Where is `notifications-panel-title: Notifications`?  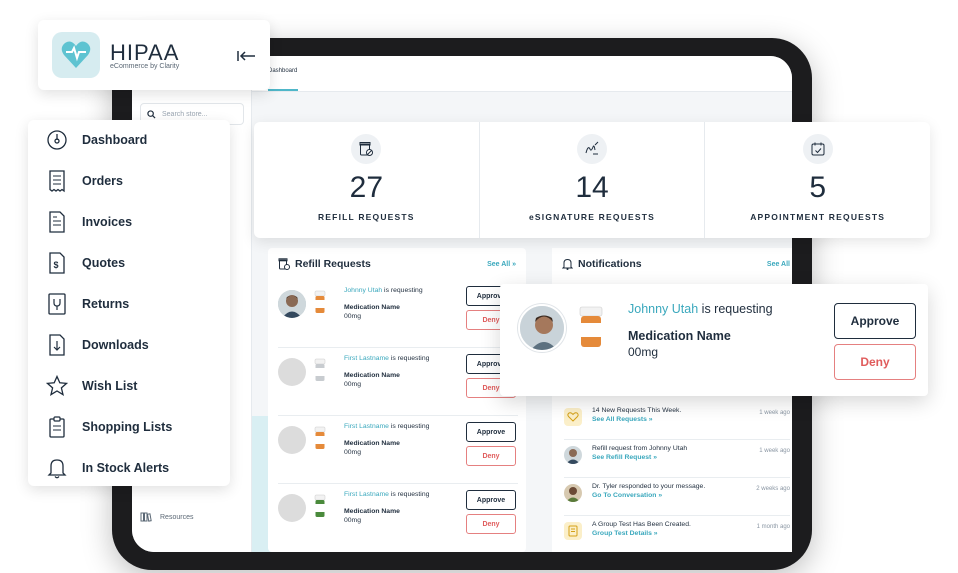 notifications-panel-title: Notifications is located at coordinates (602, 264).